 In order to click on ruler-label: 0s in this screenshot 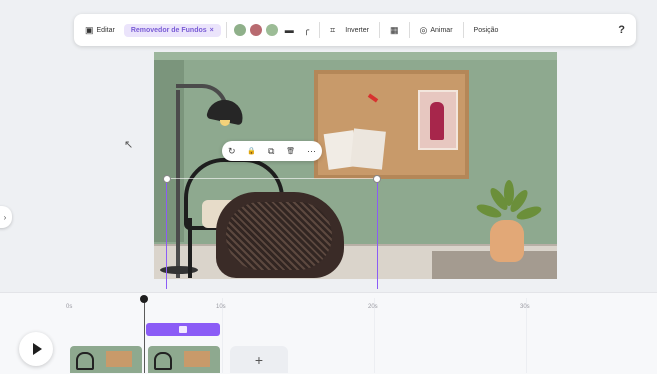, I will do `click(69, 307)`.